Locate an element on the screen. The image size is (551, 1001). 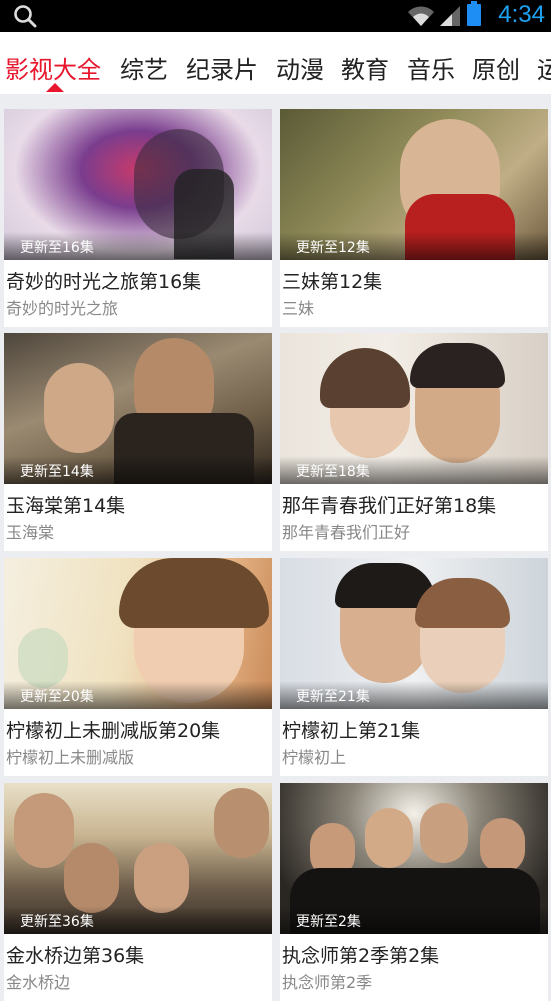
episode-badge: 更新至20集 is located at coordinates (57, 697).